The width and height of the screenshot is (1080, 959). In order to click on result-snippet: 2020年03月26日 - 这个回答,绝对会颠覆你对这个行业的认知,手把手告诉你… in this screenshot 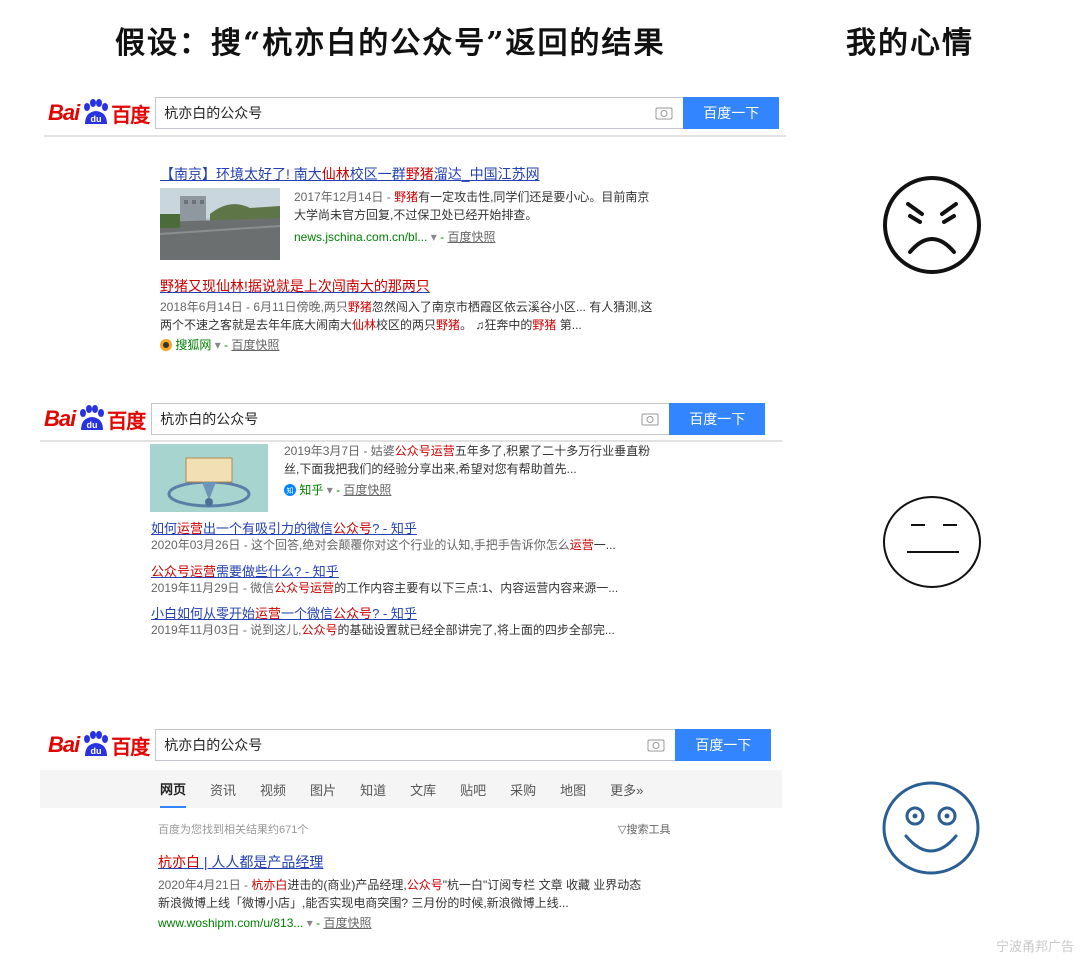, I will do `click(383, 545)`.